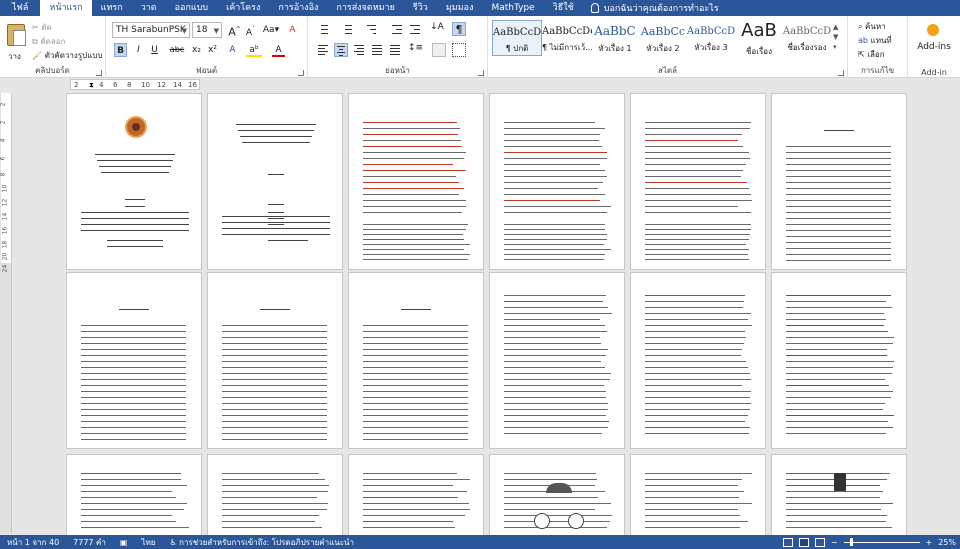 Image resolution: width=960 pixels, height=549 pixels. Describe the element at coordinates (395, 50) in the screenshot. I see `thai-distributed-icon` at that location.